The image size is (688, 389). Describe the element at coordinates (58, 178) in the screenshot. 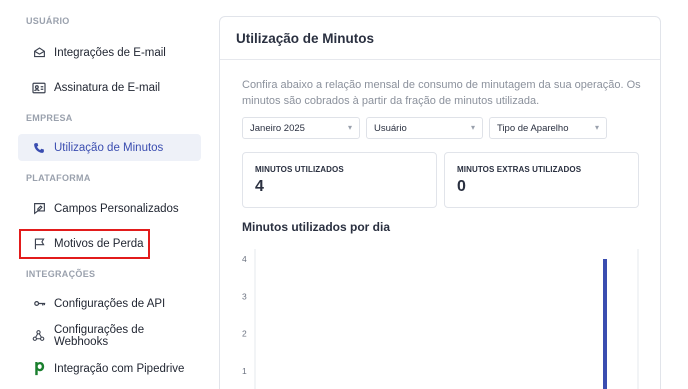

I see `section-label-plataforma: PLATAFORMA` at that location.